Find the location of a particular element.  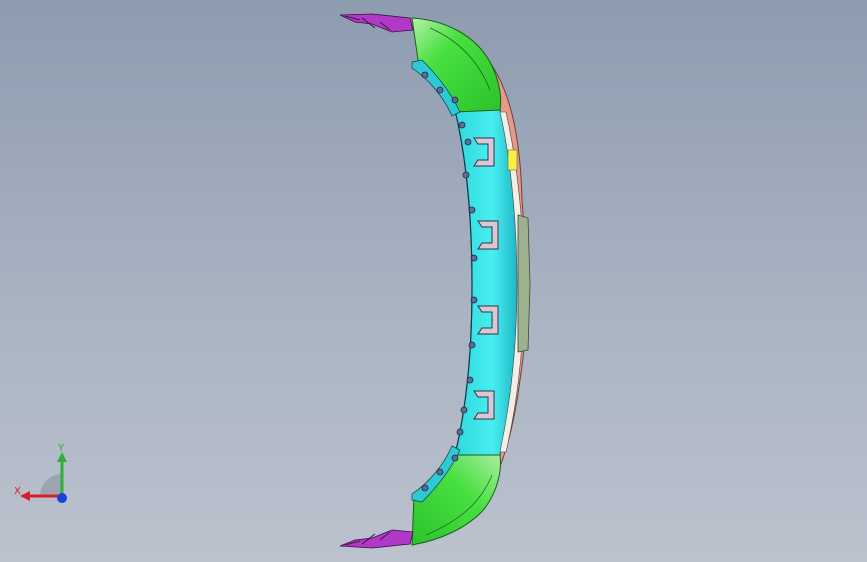

bumper-top-bracket is located at coordinates (376, 23).